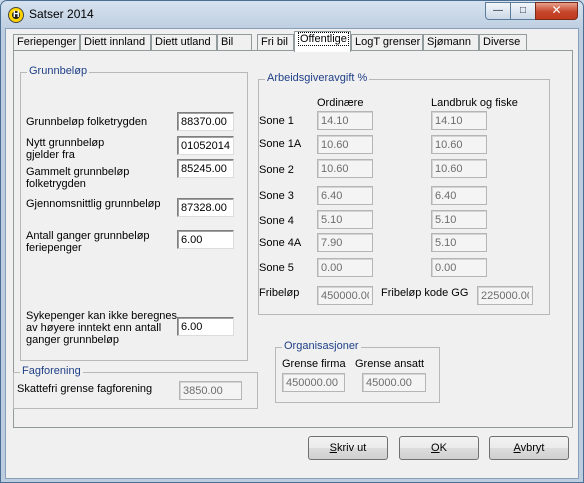  Describe the element at coordinates (459, 195) in the screenshot. I see `sone-3-landbruk-field` at that location.